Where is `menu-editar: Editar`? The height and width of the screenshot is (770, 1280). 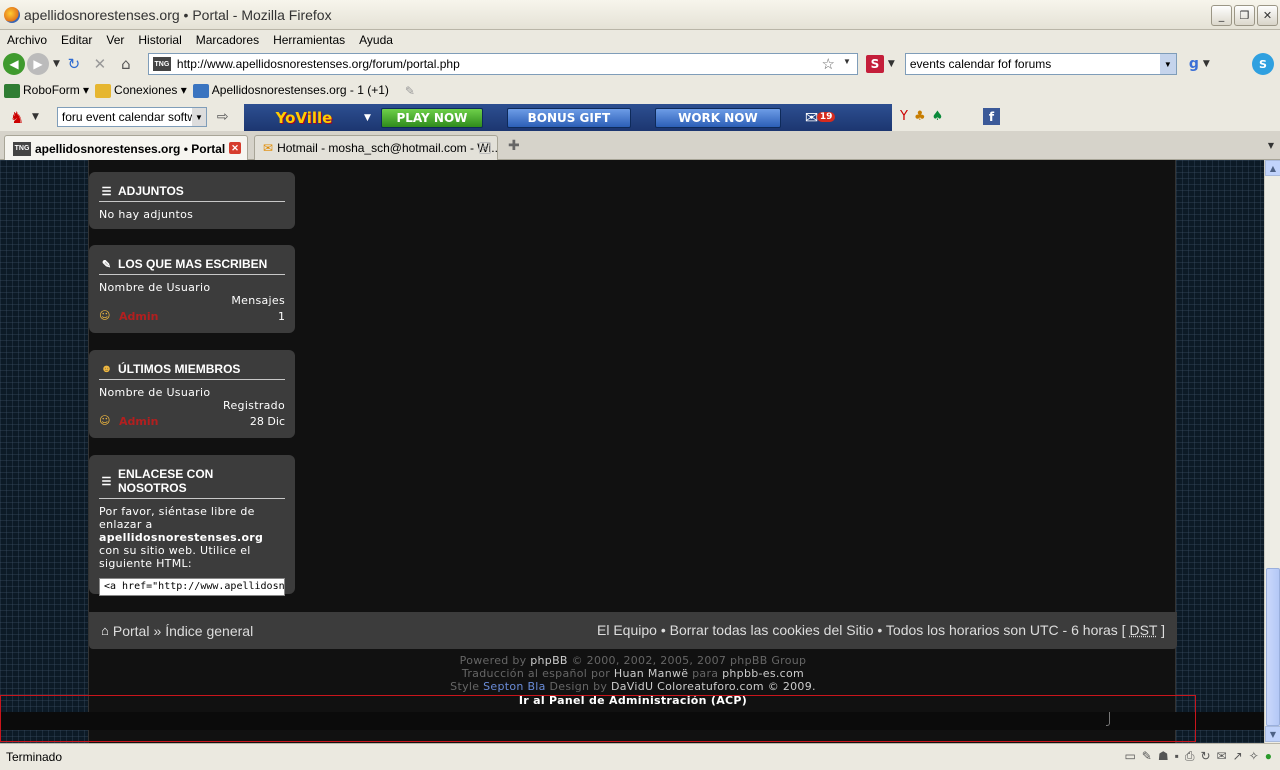 menu-editar: Editar is located at coordinates (76, 40).